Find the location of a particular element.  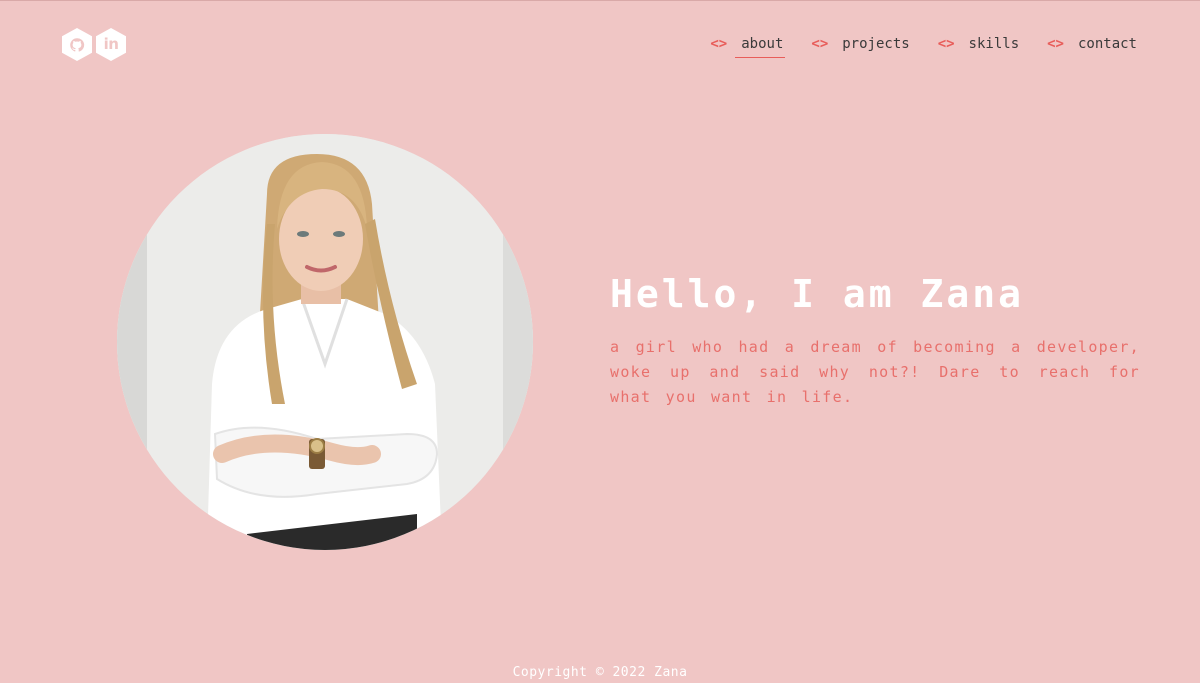

nav-item-projects: <> projects is located at coordinates (861, 46).